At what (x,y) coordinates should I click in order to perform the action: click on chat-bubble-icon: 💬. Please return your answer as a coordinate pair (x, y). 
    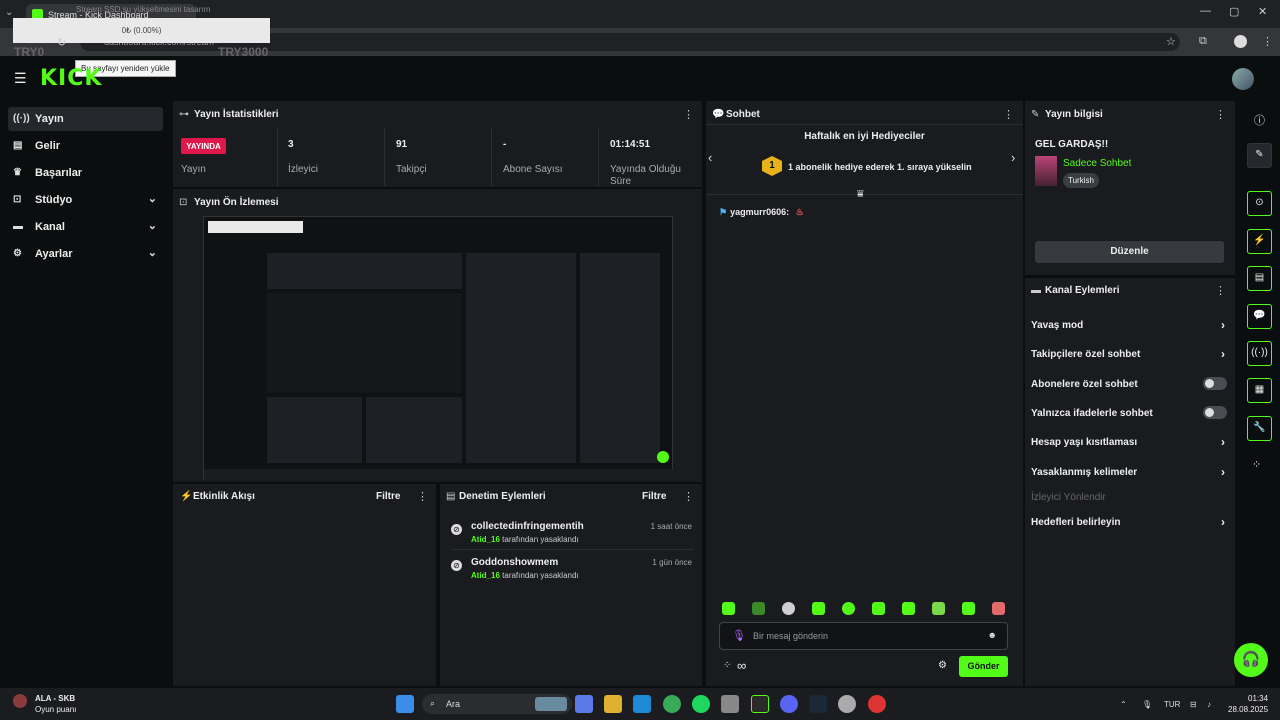
    Looking at the image, I should click on (1259, 316).